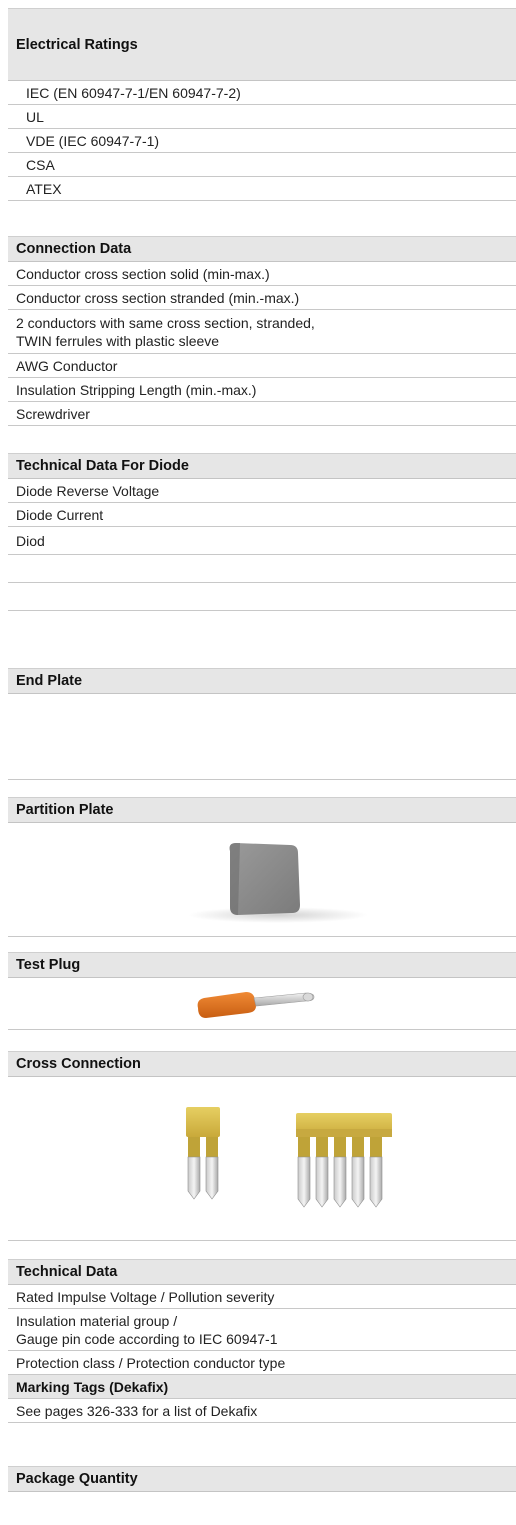 The height and width of the screenshot is (1525, 516). What do you see at coordinates (77, 1479) in the screenshot?
I see `package-quantity-title: Package Quantity` at bounding box center [77, 1479].